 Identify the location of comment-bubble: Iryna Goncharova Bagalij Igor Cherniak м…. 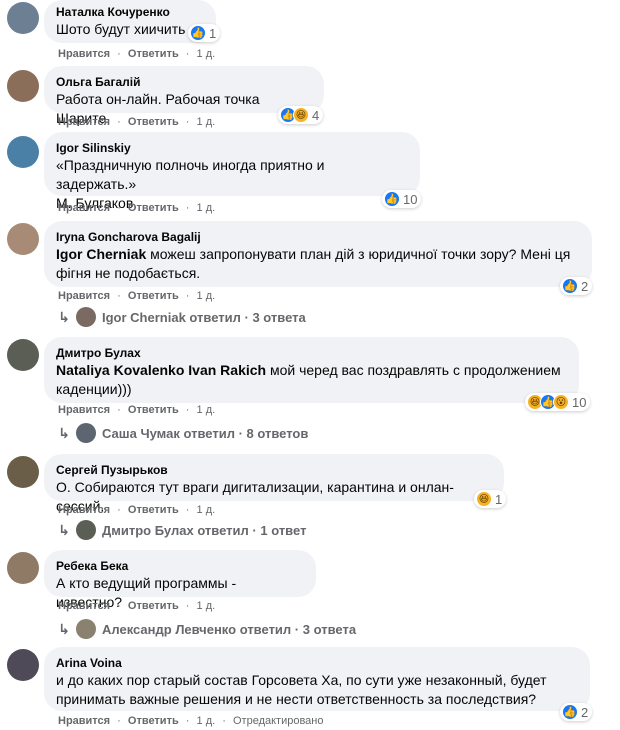
(318, 254).